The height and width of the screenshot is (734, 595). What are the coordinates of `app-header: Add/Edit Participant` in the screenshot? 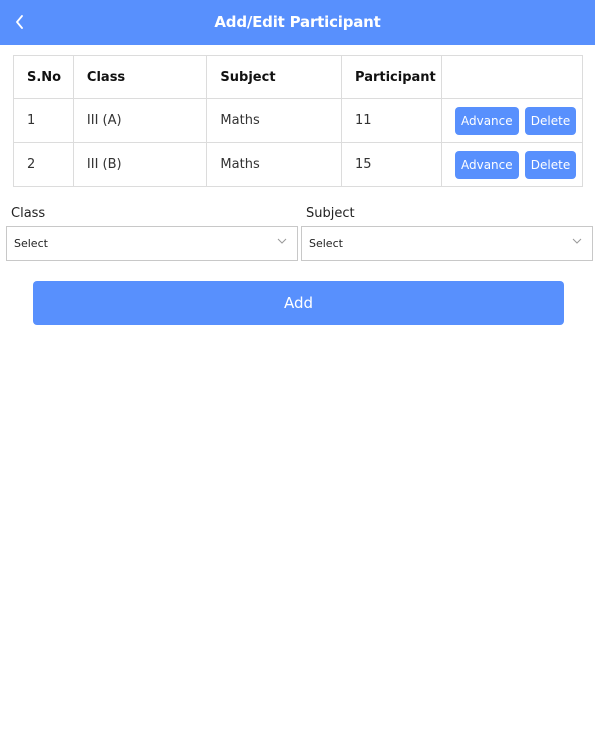 It's located at (297, 22).